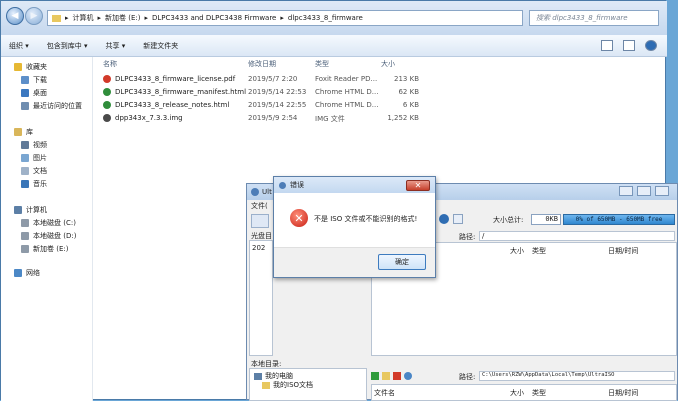 The height and width of the screenshot is (401, 678). What do you see at coordinates (629, 45) in the screenshot?
I see `preview-pane-icon` at bounding box center [629, 45].